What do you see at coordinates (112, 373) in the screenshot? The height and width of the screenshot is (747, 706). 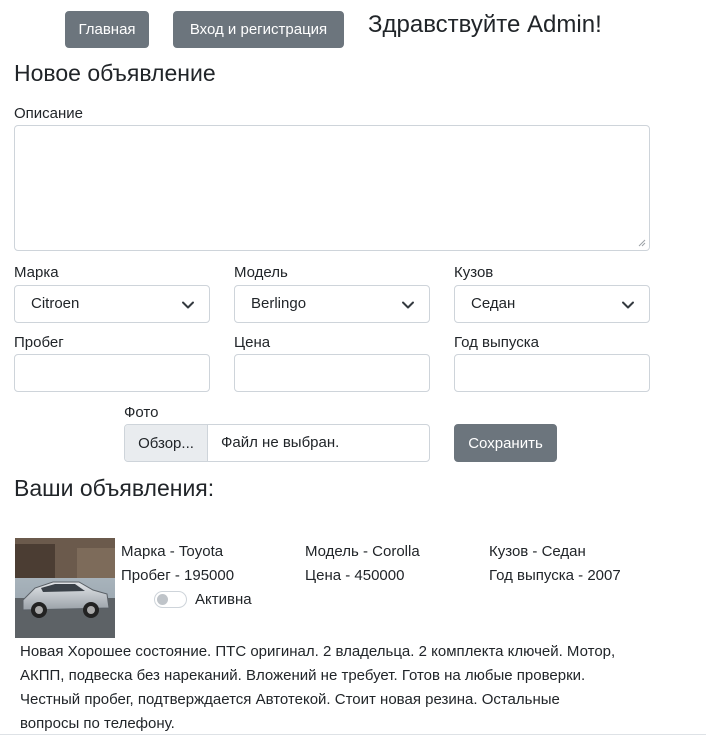 I see `mileage-input` at bounding box center [112, 373].